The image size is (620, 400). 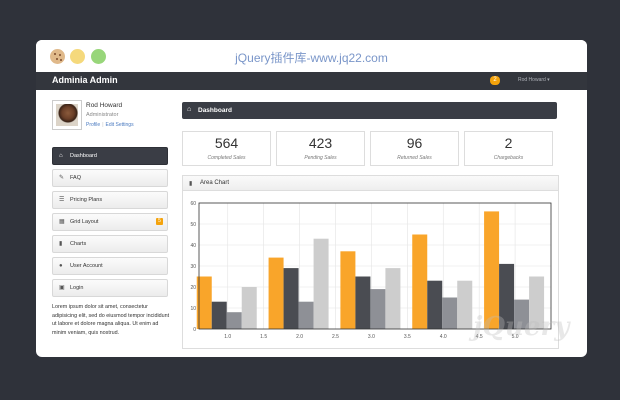 I want to click on stat-value: 423, so click(x=320, y=143).